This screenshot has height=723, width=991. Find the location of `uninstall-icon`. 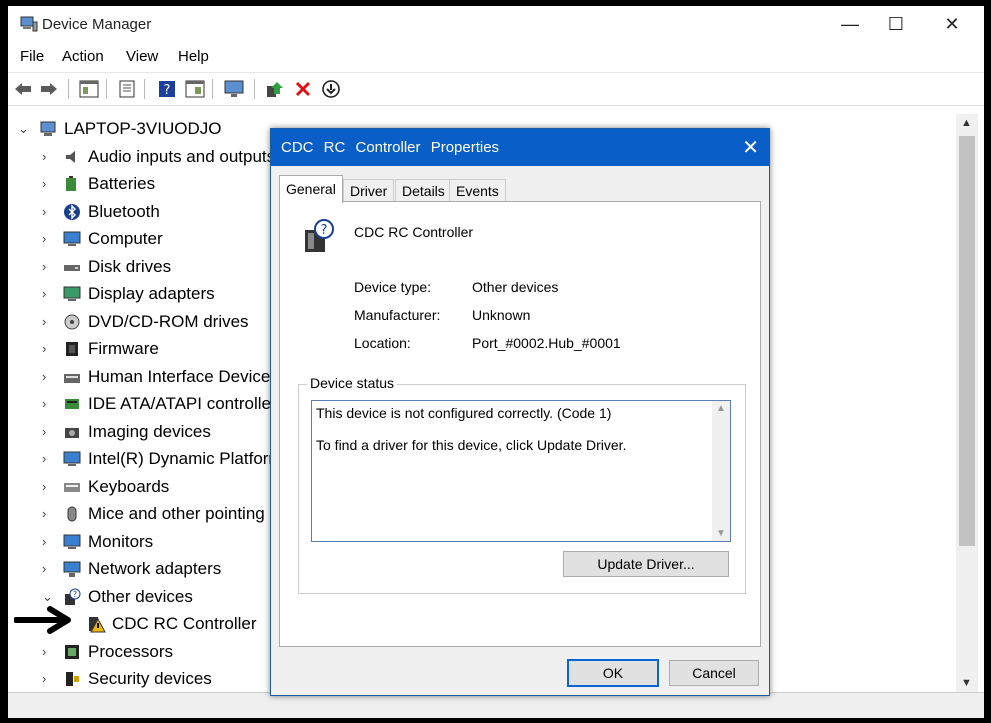

uninstall-icon is located at coordinates (303, 89).